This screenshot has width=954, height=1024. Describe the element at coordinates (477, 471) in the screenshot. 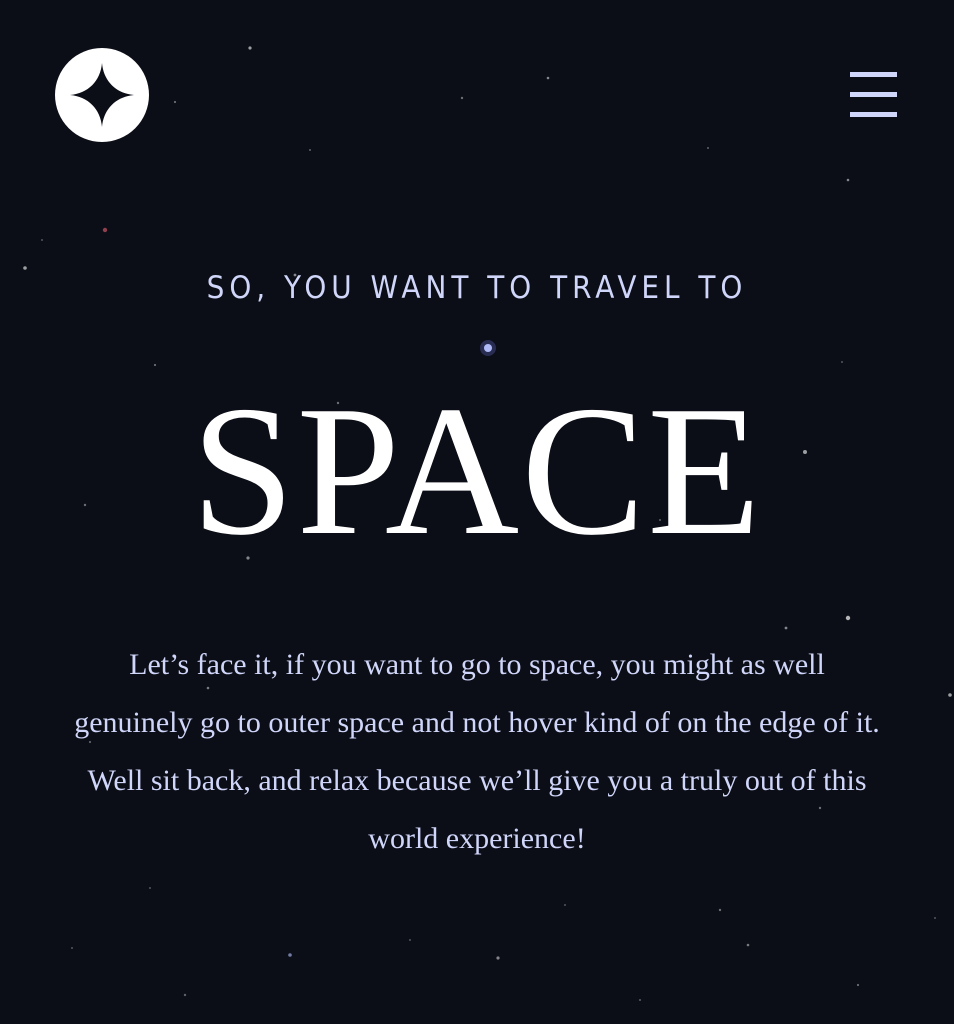

I see `hero-title: SPACE` at that location.